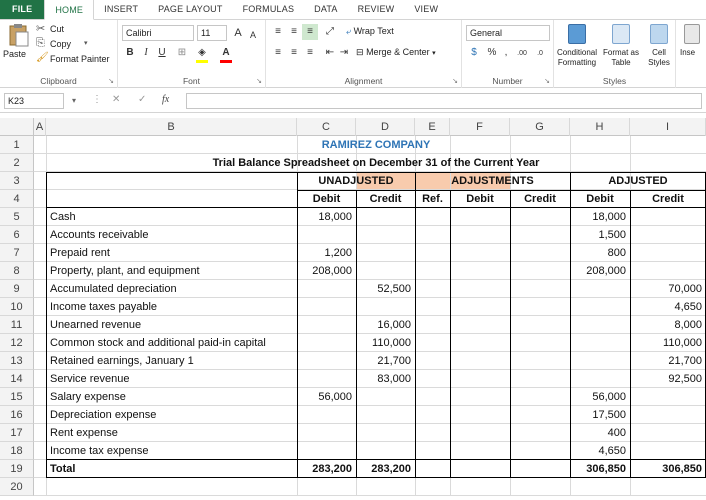  What do you see at coordinates (278, 53) in the screenshot?
I see `align-left-icon: ≡` at bounding box center [278, 53].